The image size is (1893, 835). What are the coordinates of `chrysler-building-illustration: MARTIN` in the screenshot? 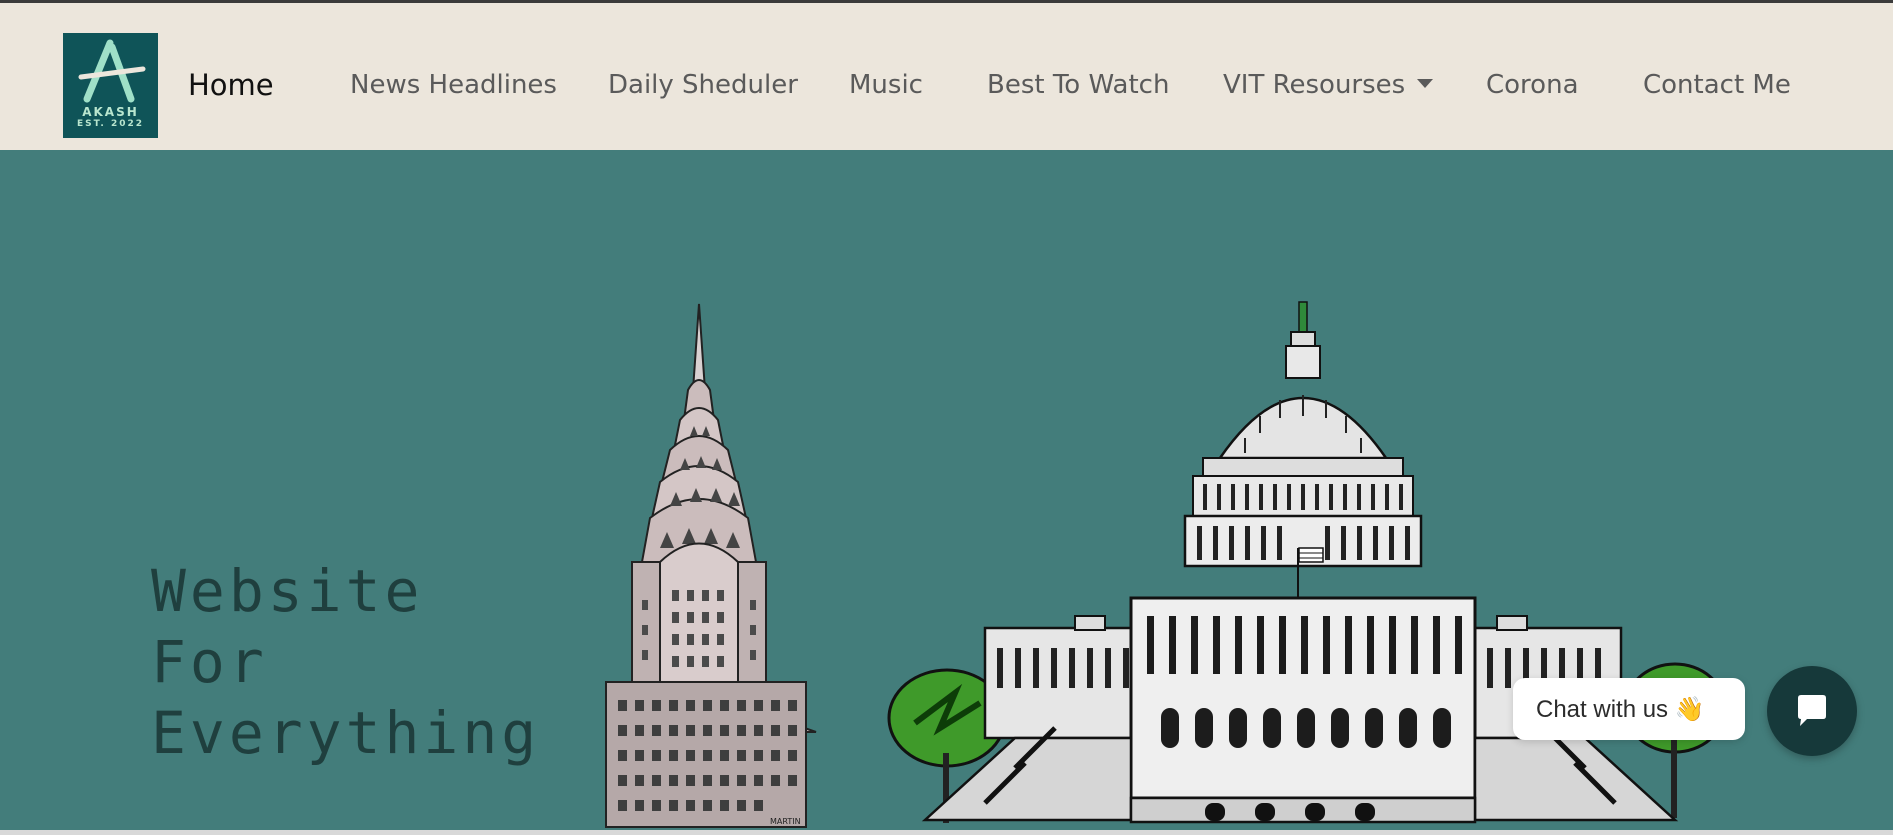 It's located at (711, 565).